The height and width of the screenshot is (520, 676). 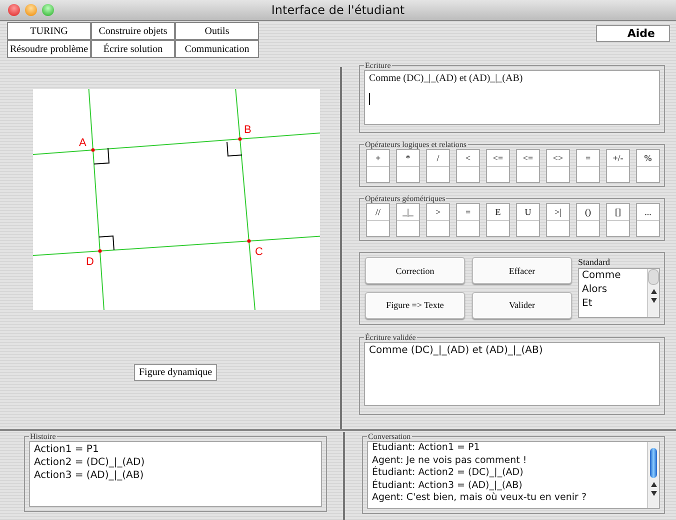 What do you see at coordinates (618, 220) in the screenshot?
I see `operator-key: []` at bounding box center [618, 220].